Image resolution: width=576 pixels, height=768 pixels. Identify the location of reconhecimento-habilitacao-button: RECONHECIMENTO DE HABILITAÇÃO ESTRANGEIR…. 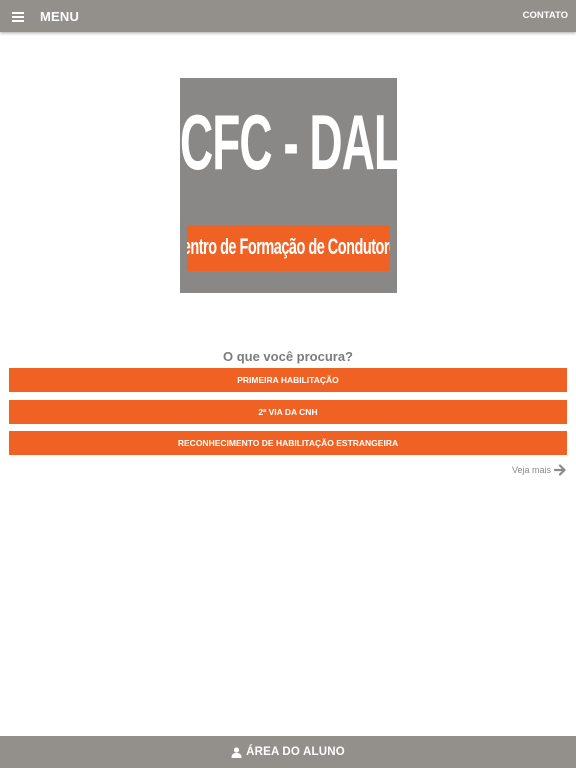
(288, 443).